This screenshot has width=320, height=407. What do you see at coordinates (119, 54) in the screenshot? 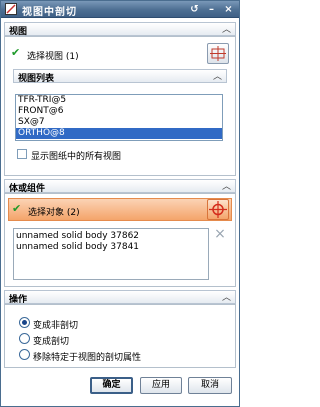
I see `select-view-row: ✔ 选择视图 (1)` at bounding box center [119, 54].